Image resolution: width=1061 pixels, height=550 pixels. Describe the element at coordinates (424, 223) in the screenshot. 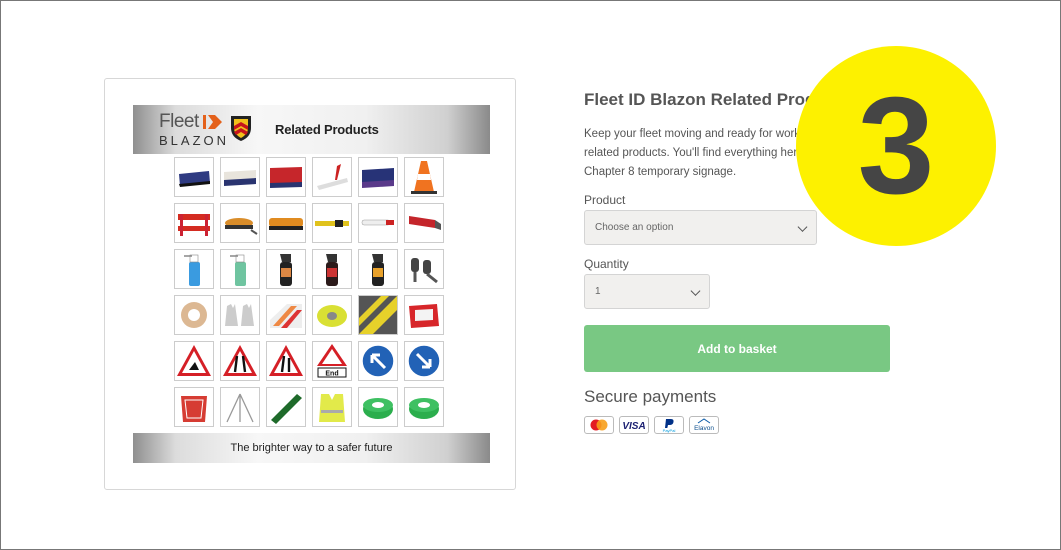

I see `thumb-red-tube-pack` at that location.